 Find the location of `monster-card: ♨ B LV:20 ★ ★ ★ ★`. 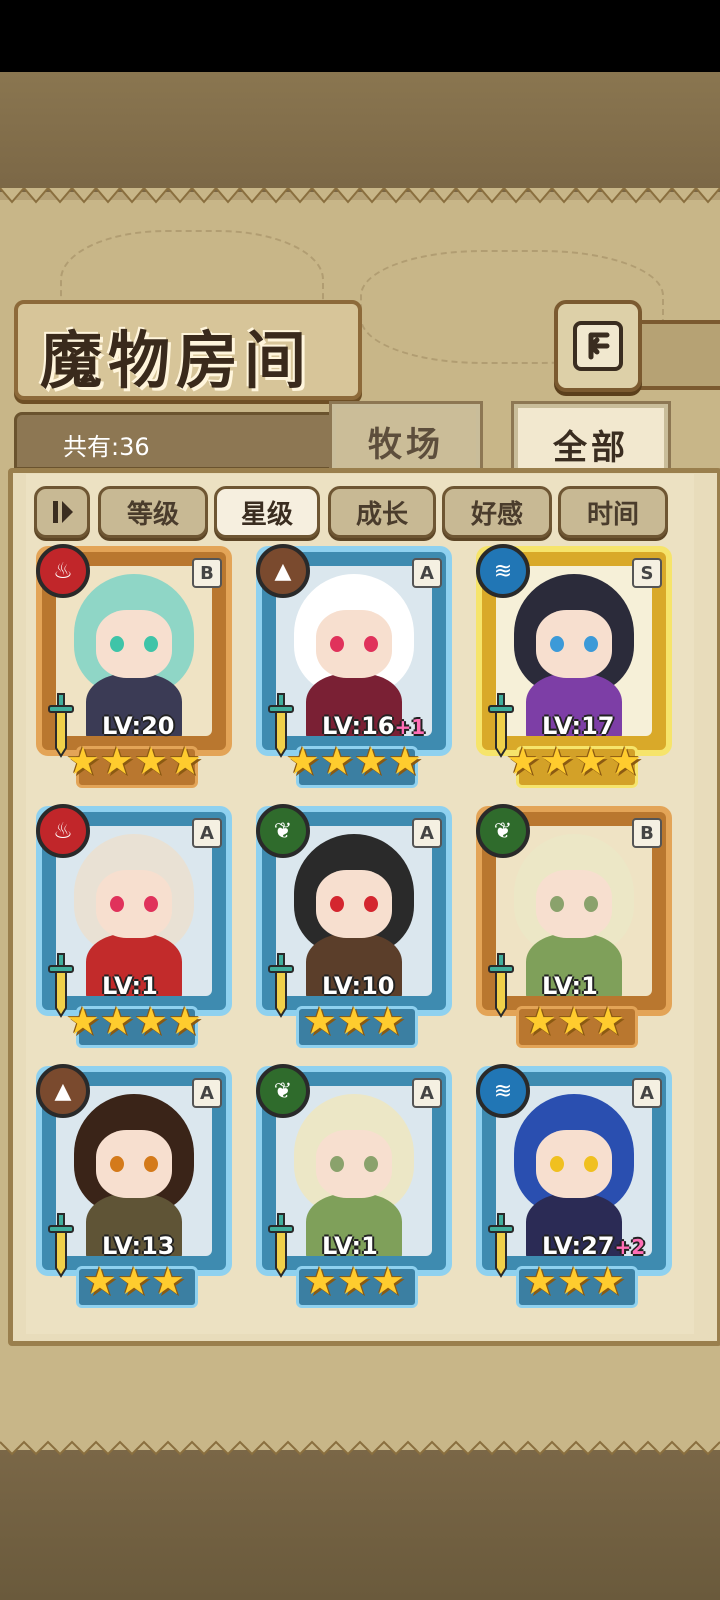

monster-card: ♨ B LV:20 ★ ★ ★ ★ is located at coordinates (134, 666).